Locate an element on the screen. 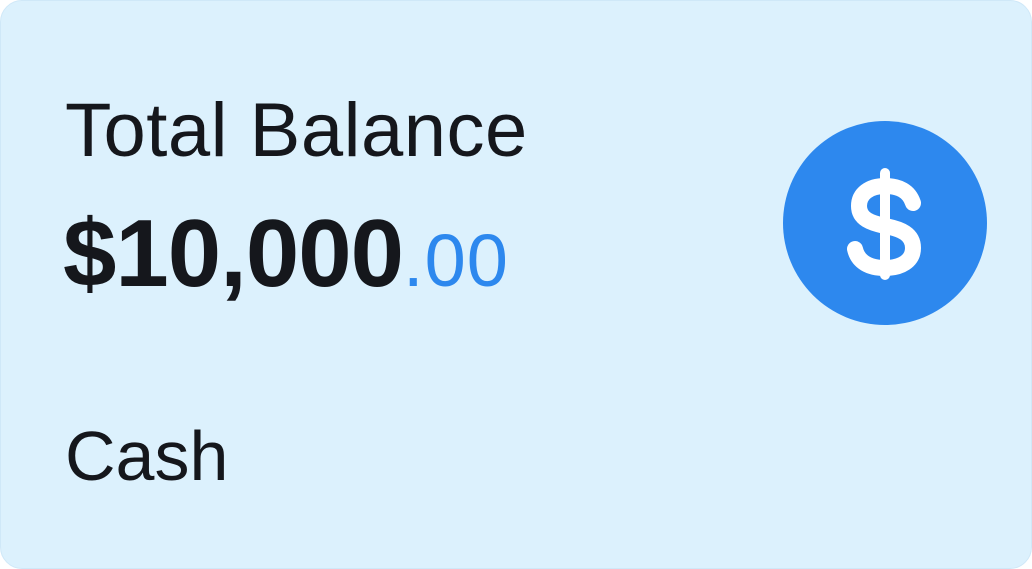 Image resolution: width=1032 pixels, height=569 pixels. balance-amount: $10,000.00 is located at coordinates (286, 254).